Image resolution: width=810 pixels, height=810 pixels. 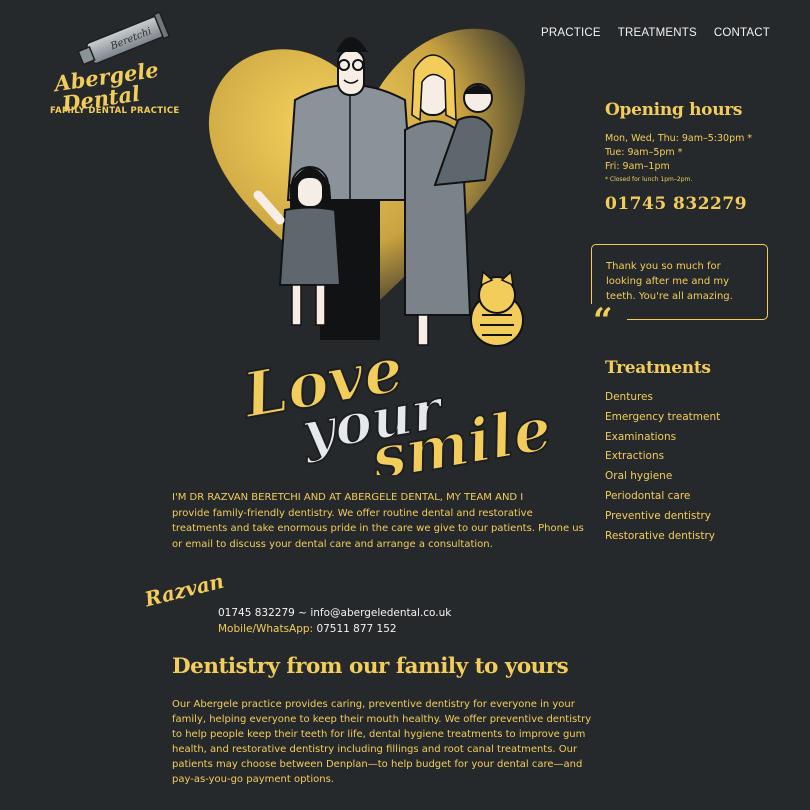 What do you see at coordinates (370, 666) in the screenshot?
I see `section-heading: Dentistry from our family to yours` at bounding box center [370, 666].